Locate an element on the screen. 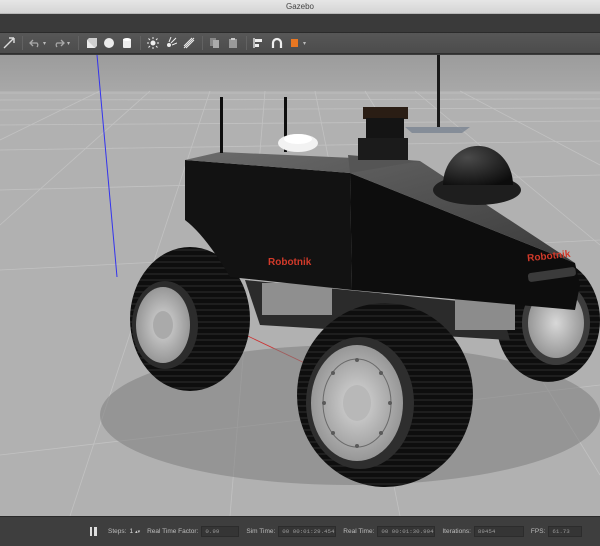 Image resolution: width=600 pixels, height=546 pixels. sim-time-value: 00 00:01:29.454 is located at coordinates (307, 531).